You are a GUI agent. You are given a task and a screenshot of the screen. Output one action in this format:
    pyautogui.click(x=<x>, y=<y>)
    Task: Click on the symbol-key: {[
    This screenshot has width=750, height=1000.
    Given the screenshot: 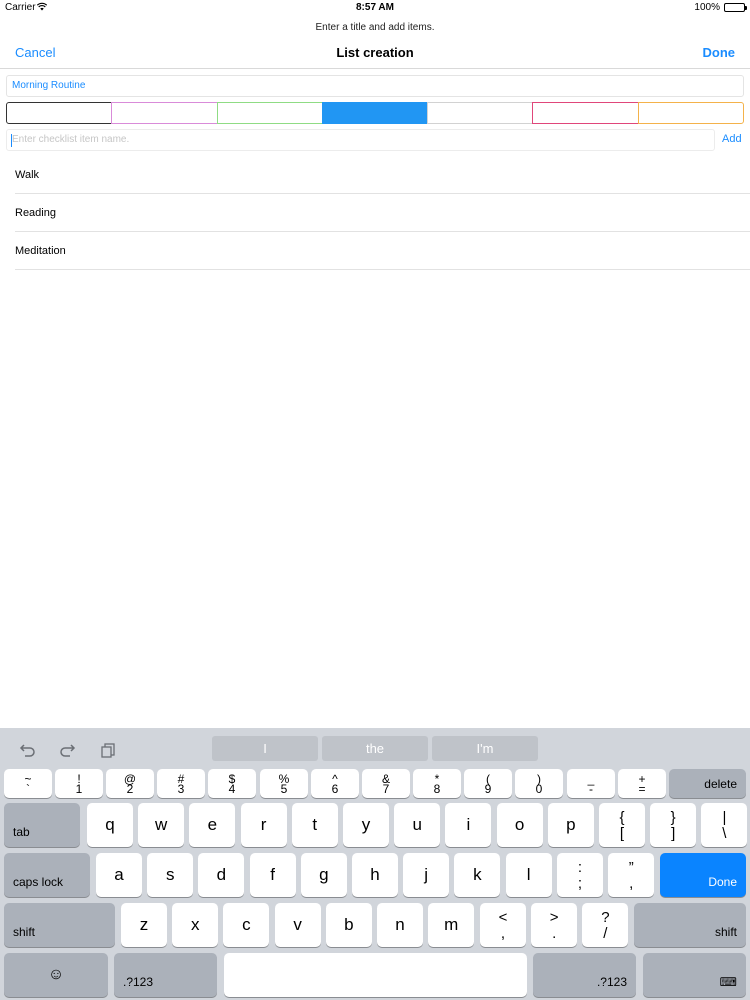 What is the action you would take?
    pyautogui.click(x=622, y=825)
    